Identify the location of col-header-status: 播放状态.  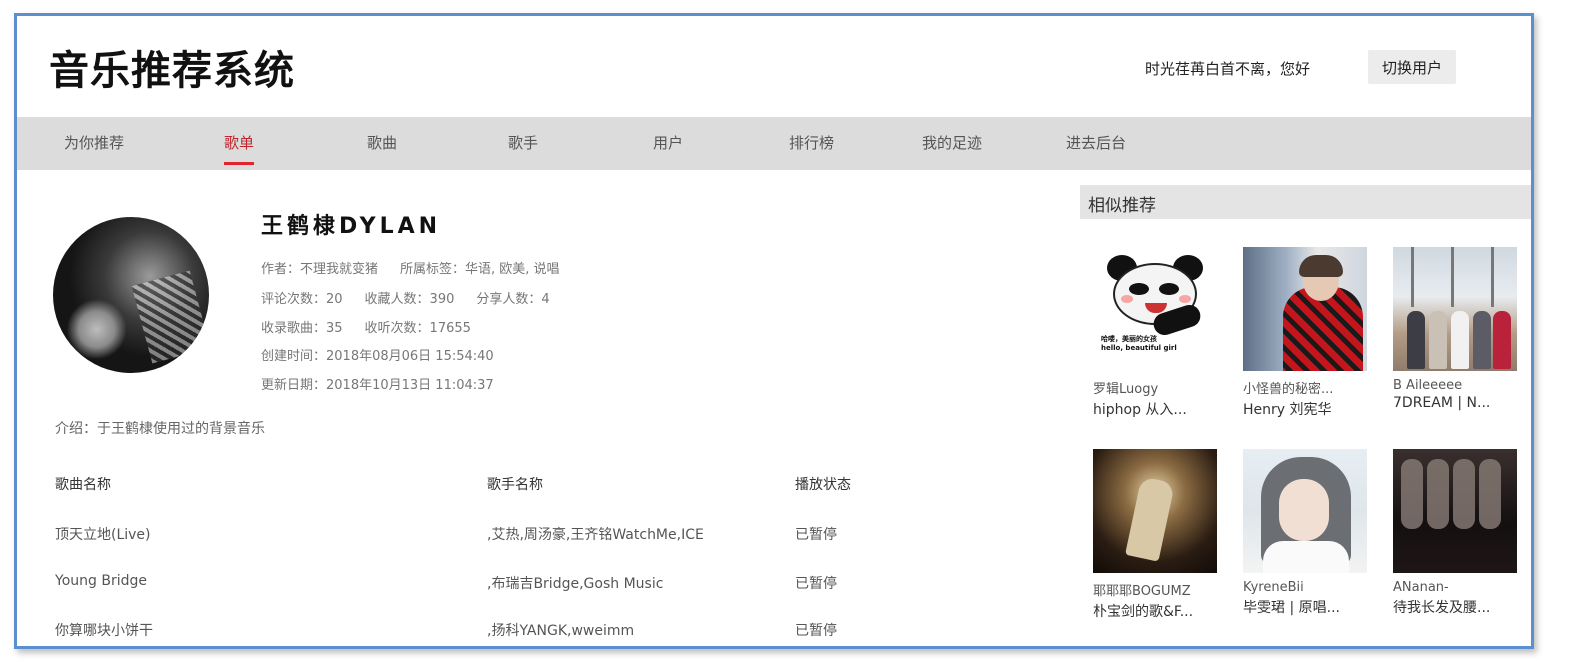
(823, 485).